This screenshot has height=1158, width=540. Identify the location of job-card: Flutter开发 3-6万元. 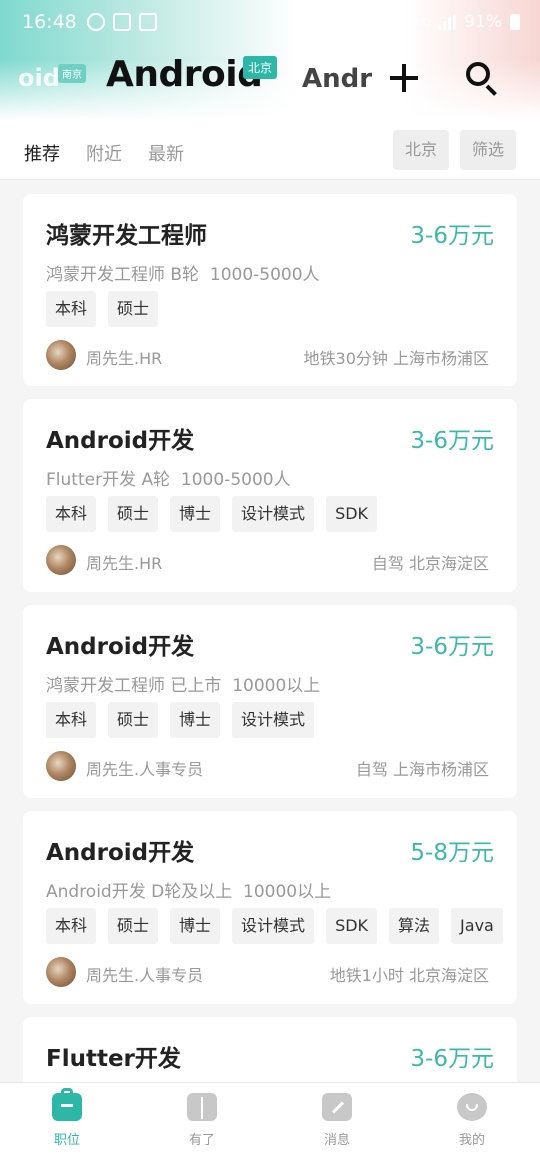
(270, 1049).